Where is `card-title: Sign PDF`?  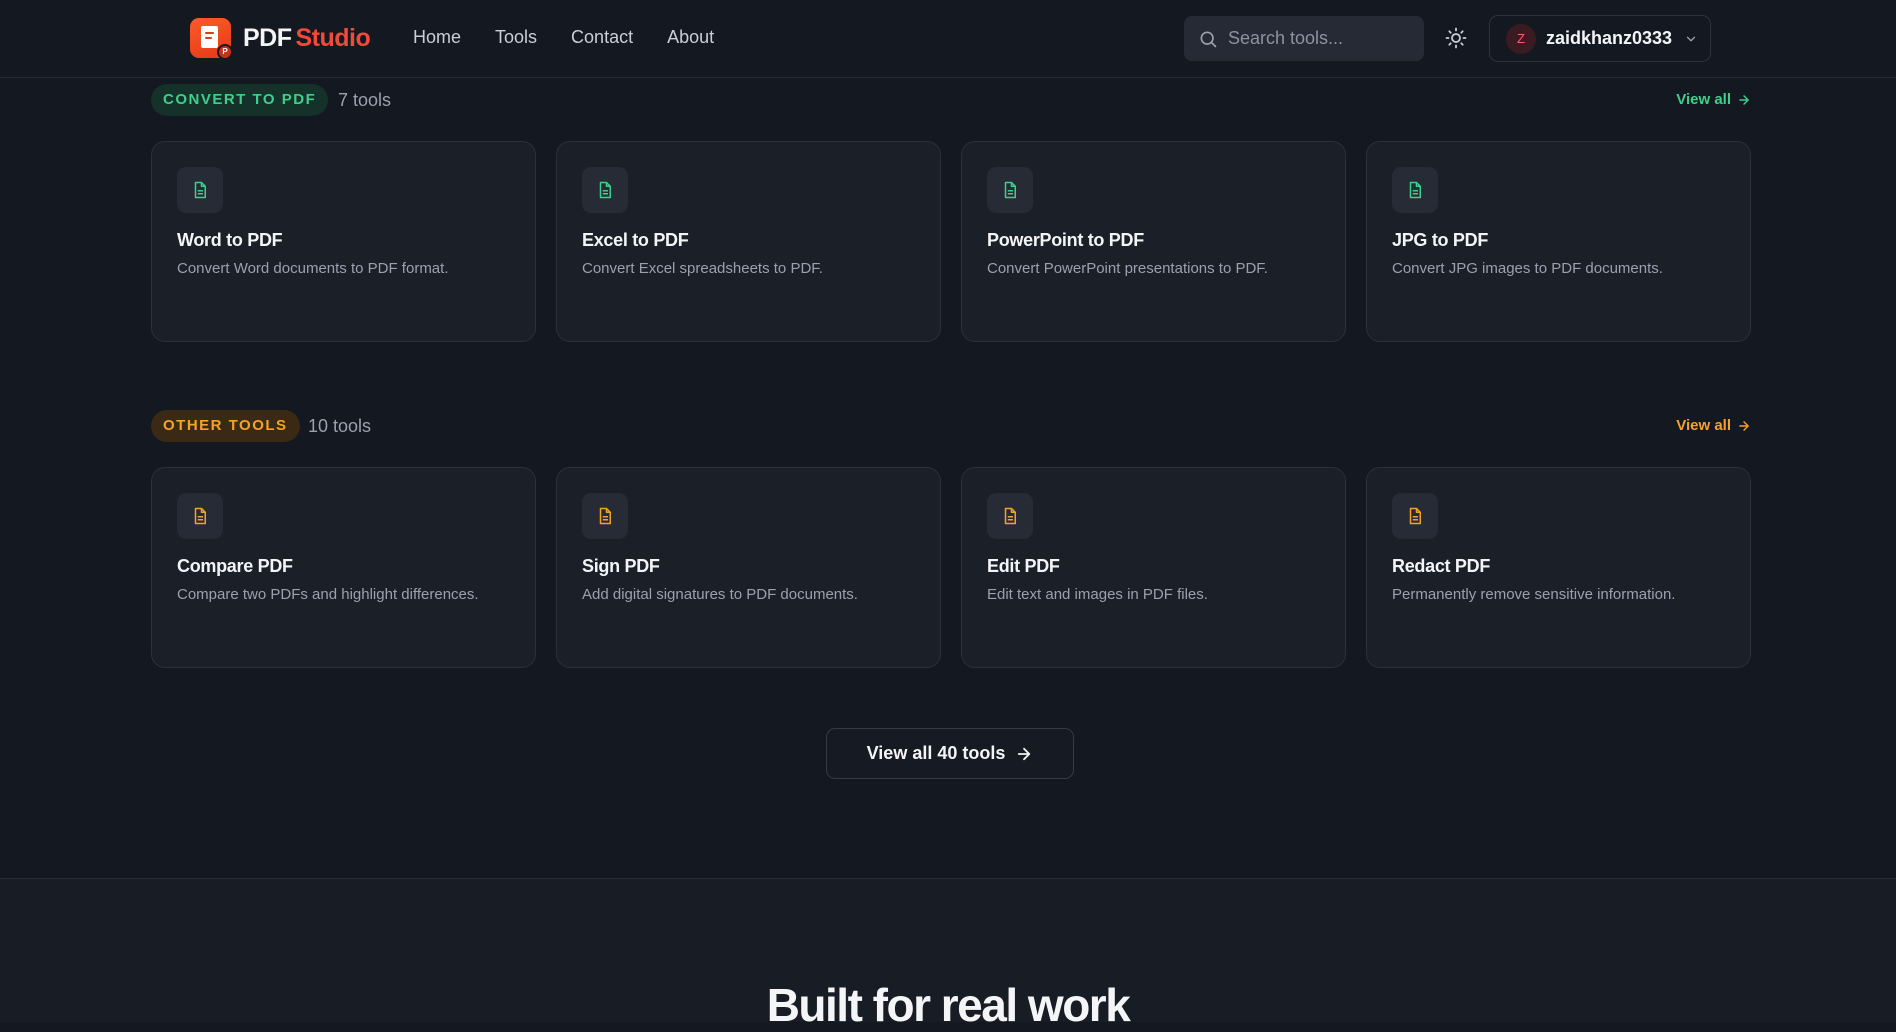 card-title: Sign PDF is located at coordinates (621, 566).